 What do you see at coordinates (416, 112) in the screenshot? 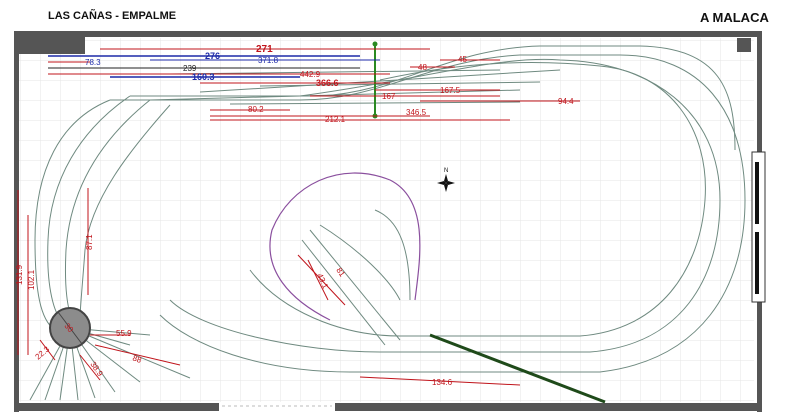
I see `dim-346-5: 346.5` at bounding box center [416, 112].